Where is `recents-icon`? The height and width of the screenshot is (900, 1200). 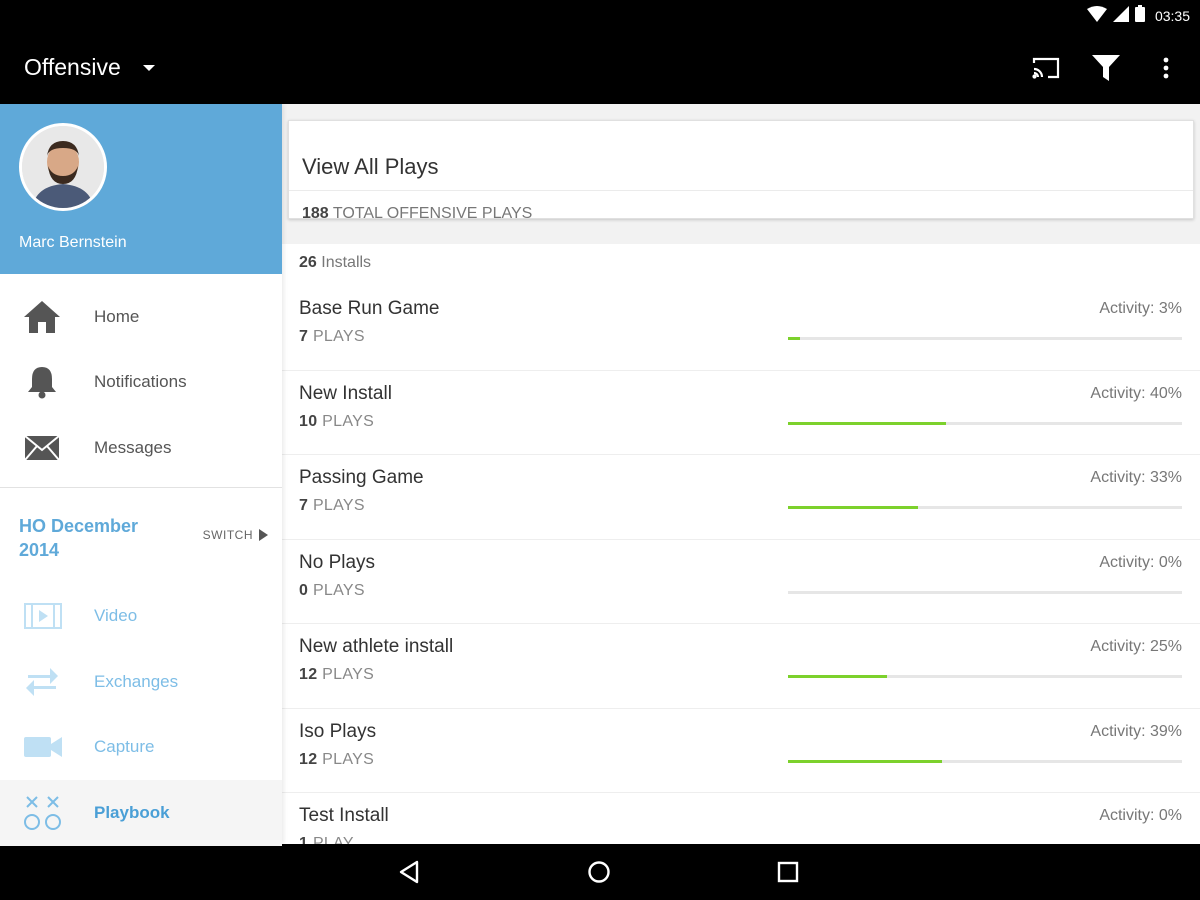
recents-icon is located at coordinates (788, 872).